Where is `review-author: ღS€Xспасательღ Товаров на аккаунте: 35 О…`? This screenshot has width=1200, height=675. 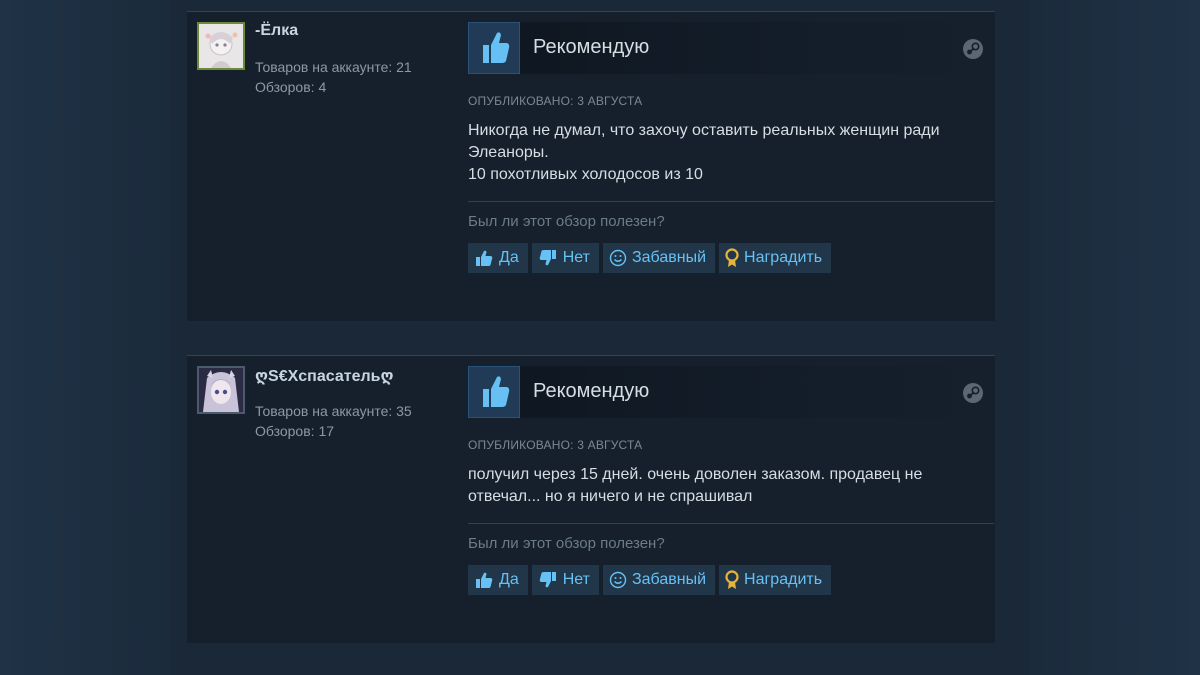 review-author: ღS€Xспасательღ Товаров на аккаунте: 35 О… is located at coordinates (327, 411).